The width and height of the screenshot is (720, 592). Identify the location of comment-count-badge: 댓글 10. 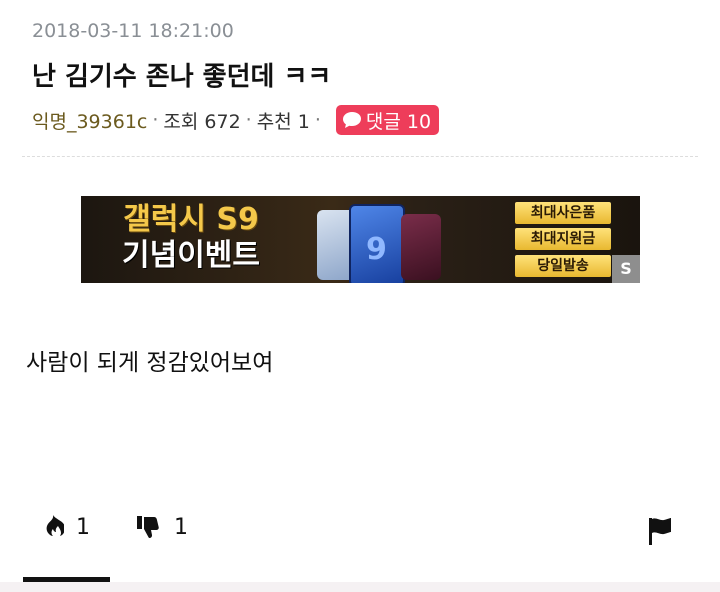
(387, 120).